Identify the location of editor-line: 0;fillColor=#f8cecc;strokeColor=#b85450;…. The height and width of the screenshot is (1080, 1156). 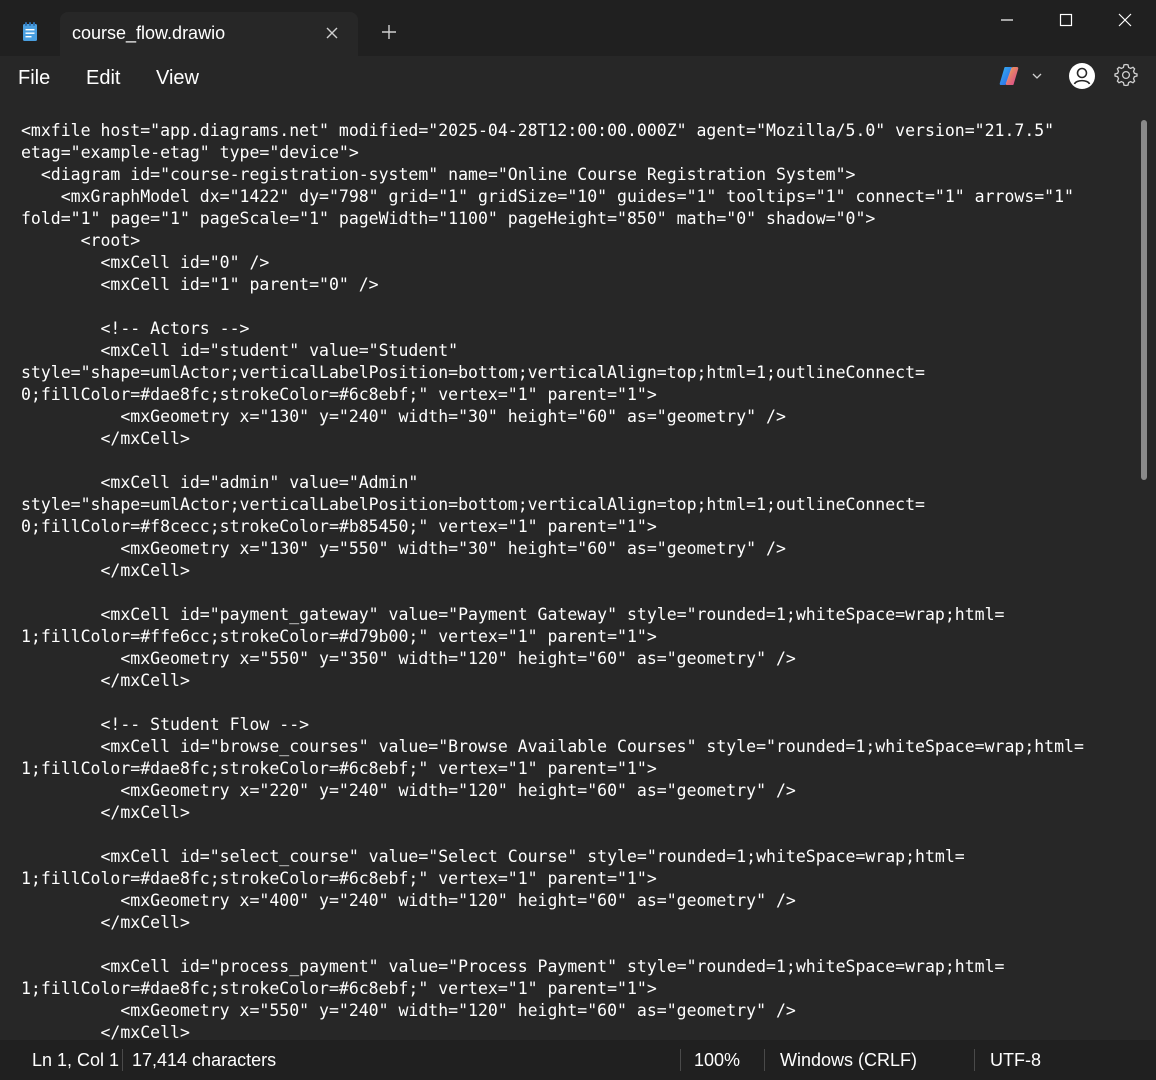
(339, 526).